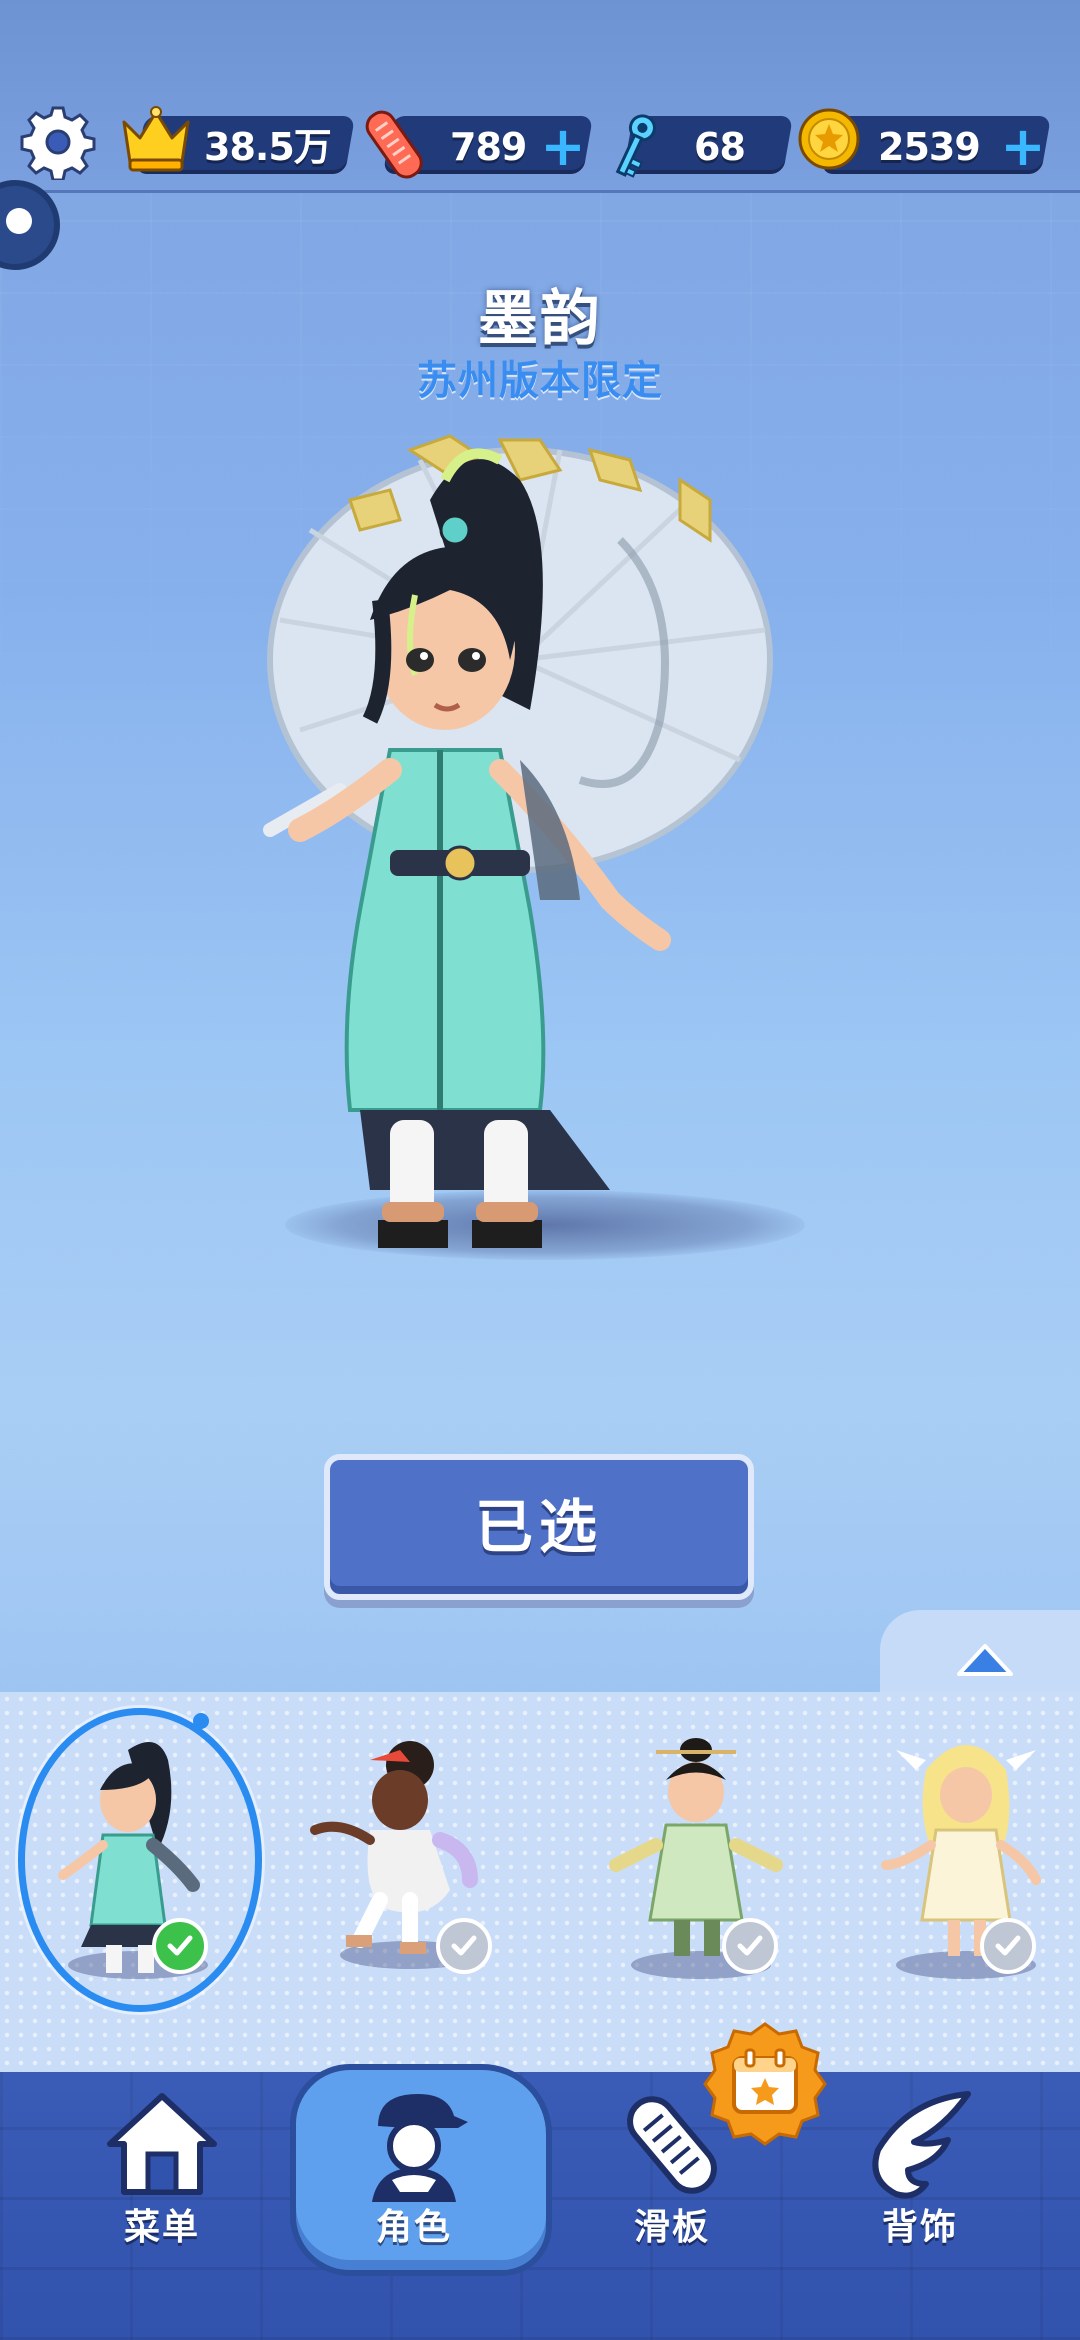 Image resolution: width=1080 pixels, height=2340 pixels. What do you see at coordinates (829, 139) in the screenshot?
I see `coin-icon` at bounding box center [829, 139].